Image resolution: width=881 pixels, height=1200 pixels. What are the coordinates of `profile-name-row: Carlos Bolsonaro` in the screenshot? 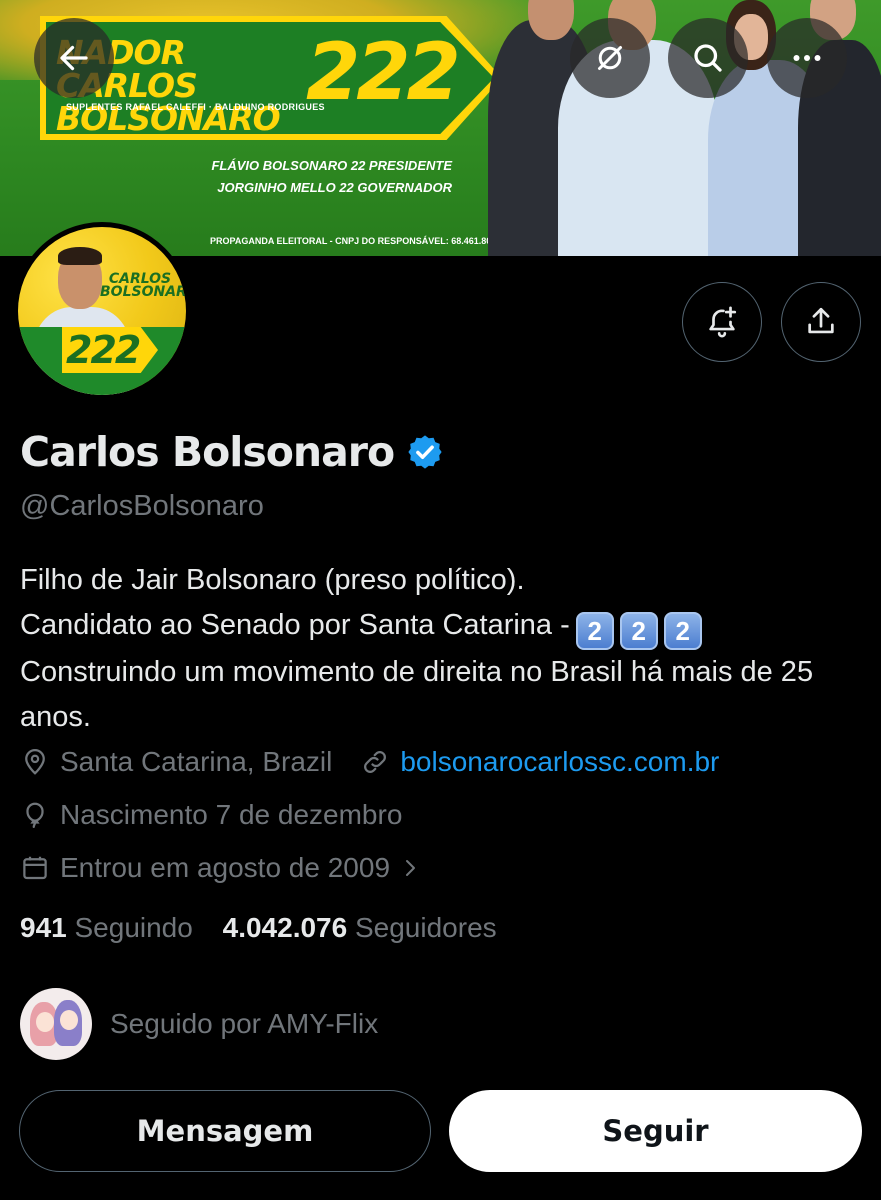 It's located at (232, 452).